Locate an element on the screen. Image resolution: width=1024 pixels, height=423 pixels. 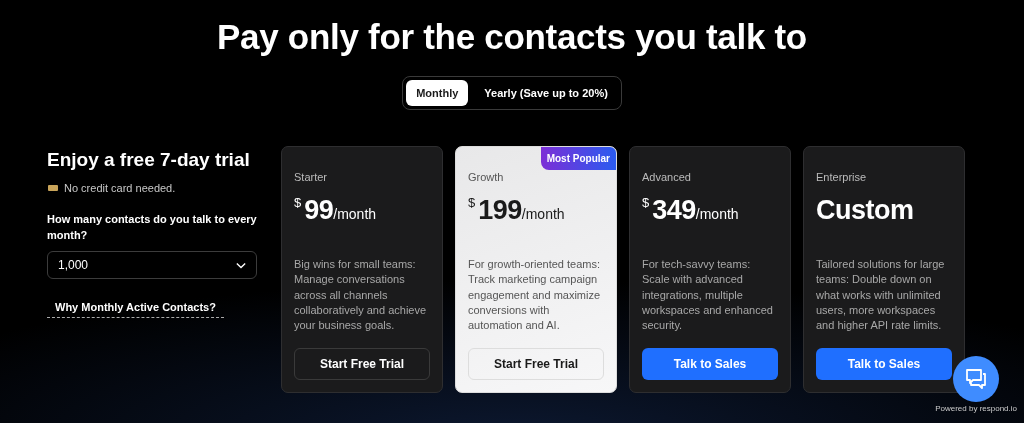
plan-price: $^{$}$349/month is located at coordinates (691, 210).